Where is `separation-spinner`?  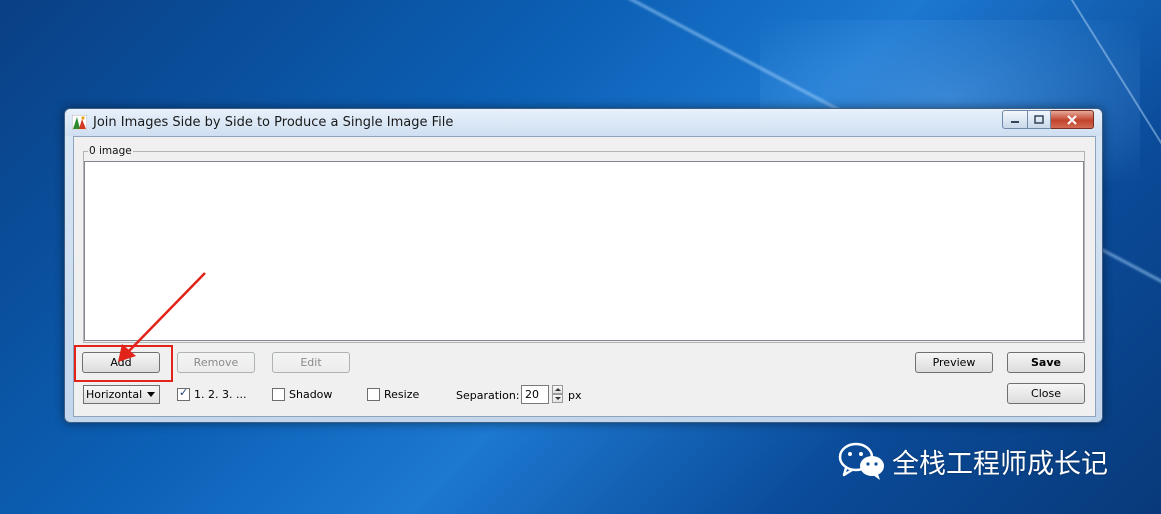 separation-spinner is located at coordinates (557, 394).